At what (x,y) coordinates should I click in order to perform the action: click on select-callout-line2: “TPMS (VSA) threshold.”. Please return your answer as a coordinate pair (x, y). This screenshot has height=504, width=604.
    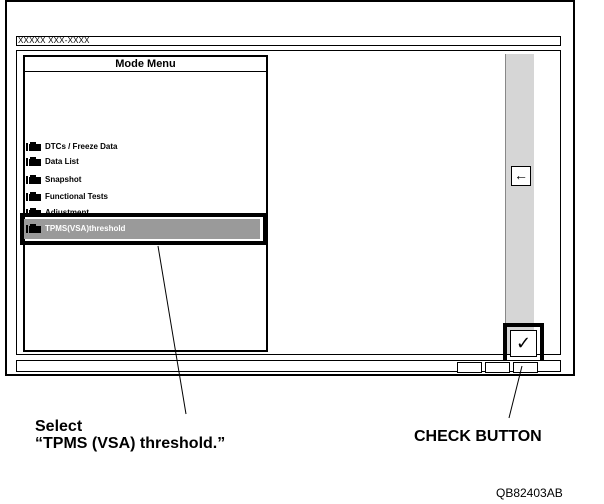
    Looking at the image, I should click on (130, 443).